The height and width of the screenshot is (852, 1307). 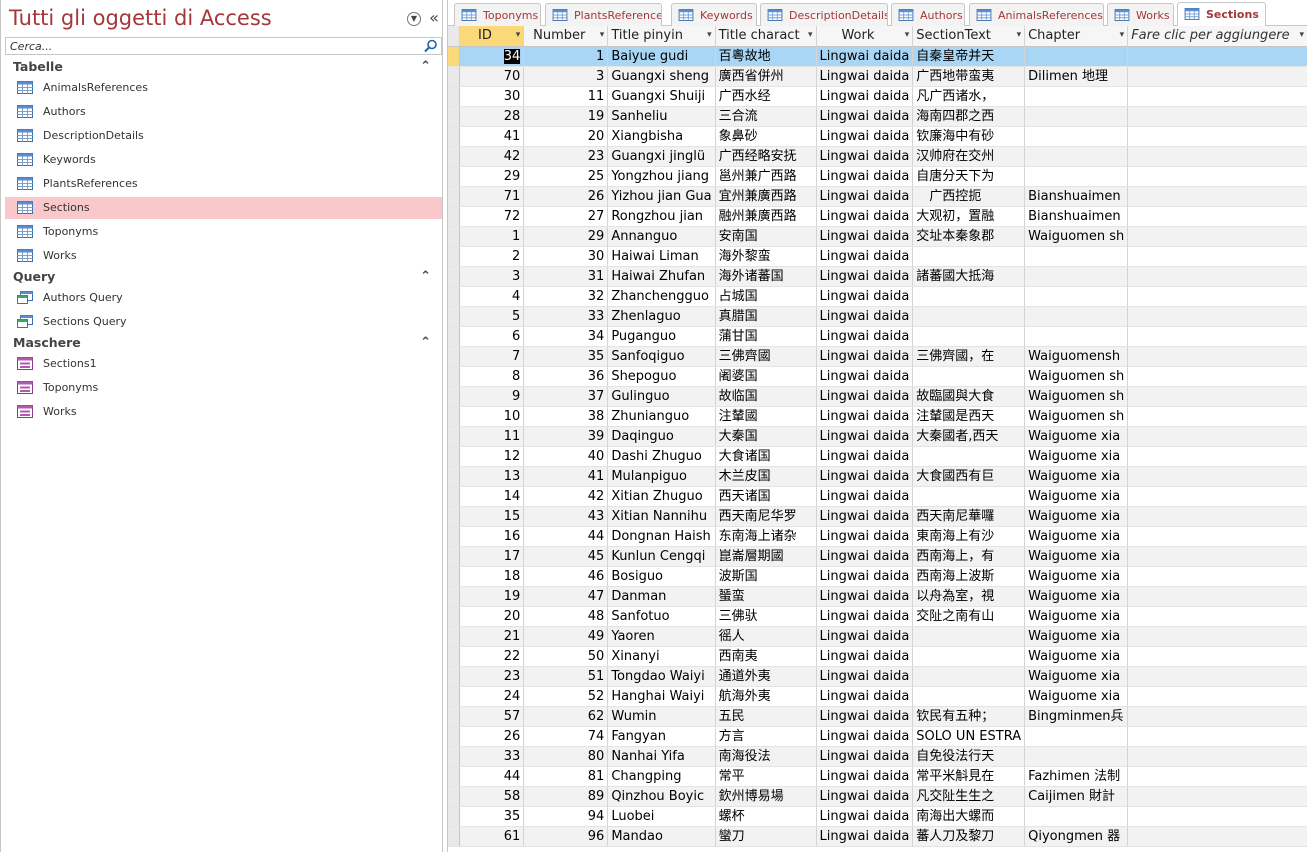 I want to click on table-cell: 大观初，置融, so click(x=969, y=216).